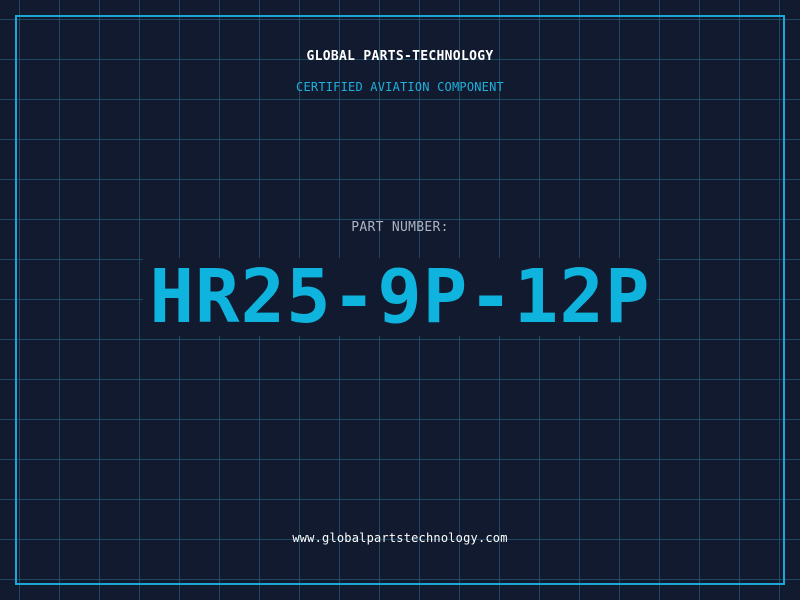 This screenshot has width=800, height=600. Describe the element at coordinates (400, 227) in the screenshot. I see `part-number-label: PART NUMBER:` at that location.